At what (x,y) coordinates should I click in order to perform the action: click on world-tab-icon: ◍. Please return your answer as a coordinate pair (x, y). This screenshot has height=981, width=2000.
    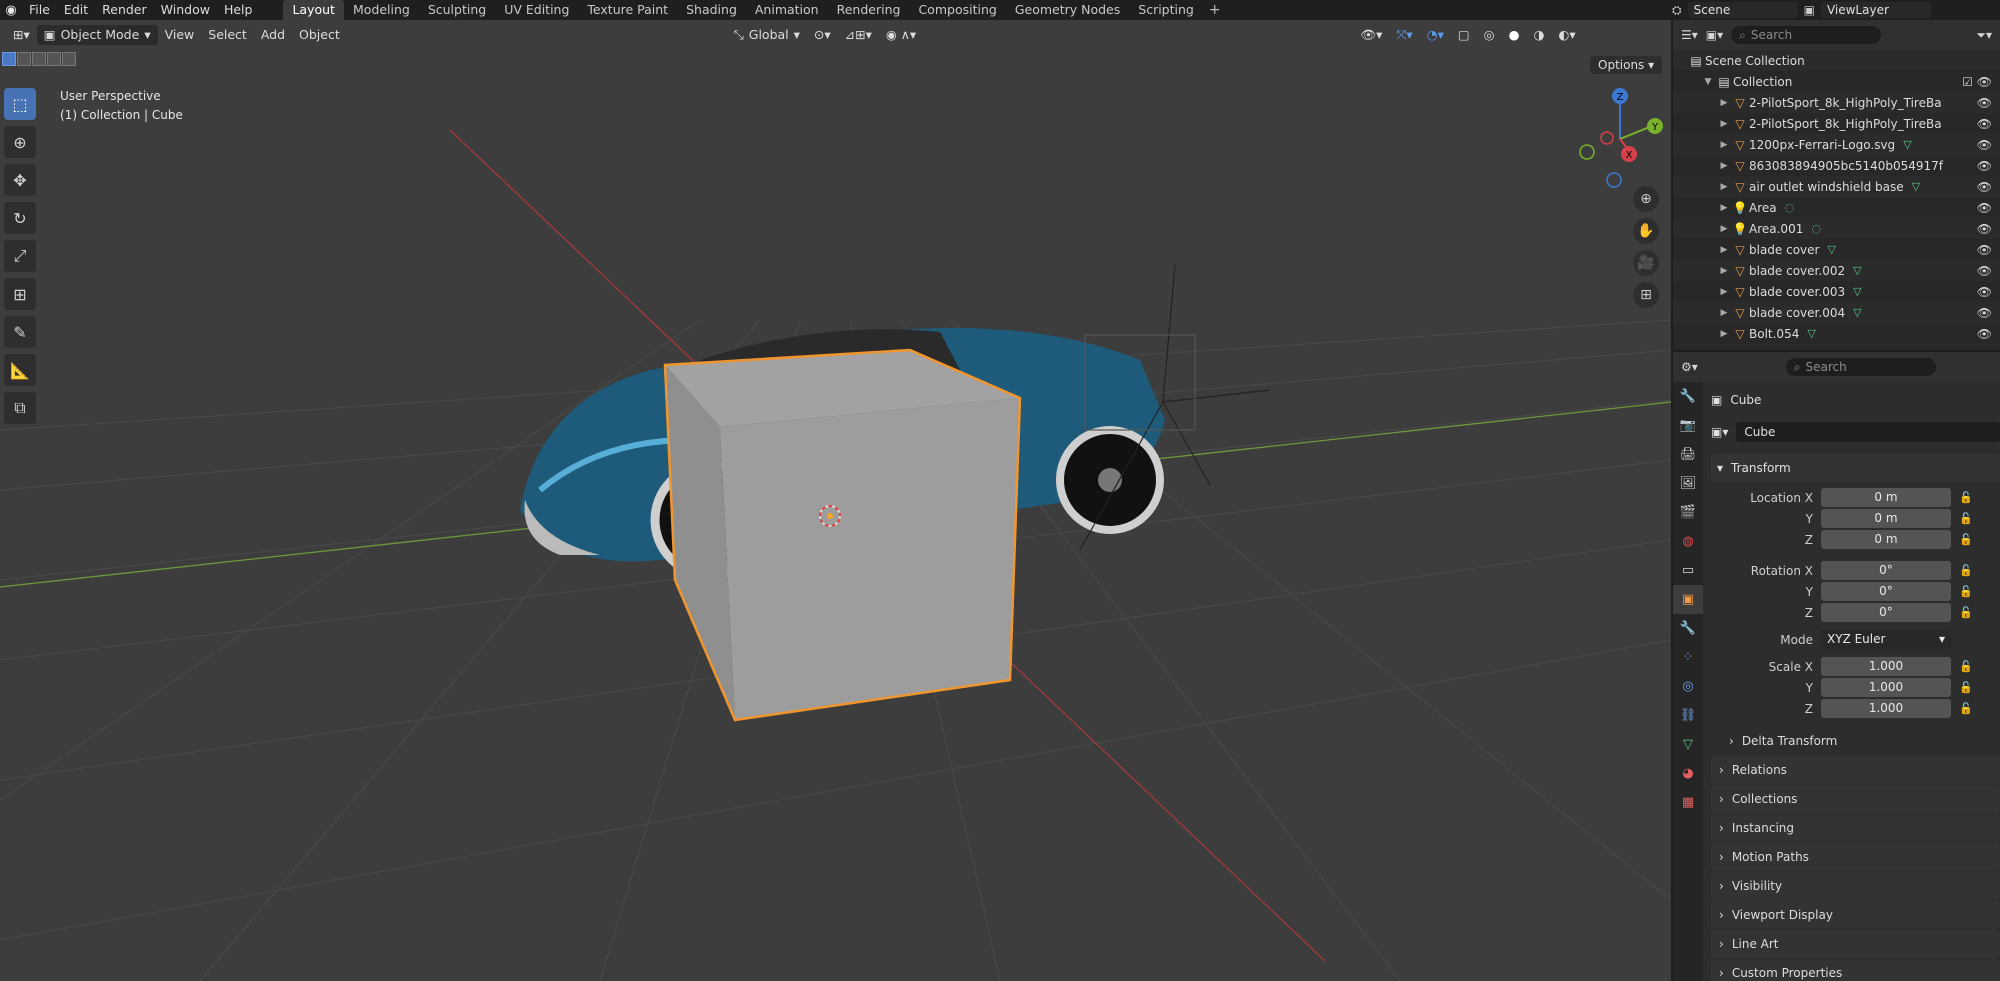
    Looking at the image, I should click on (1688, 541).